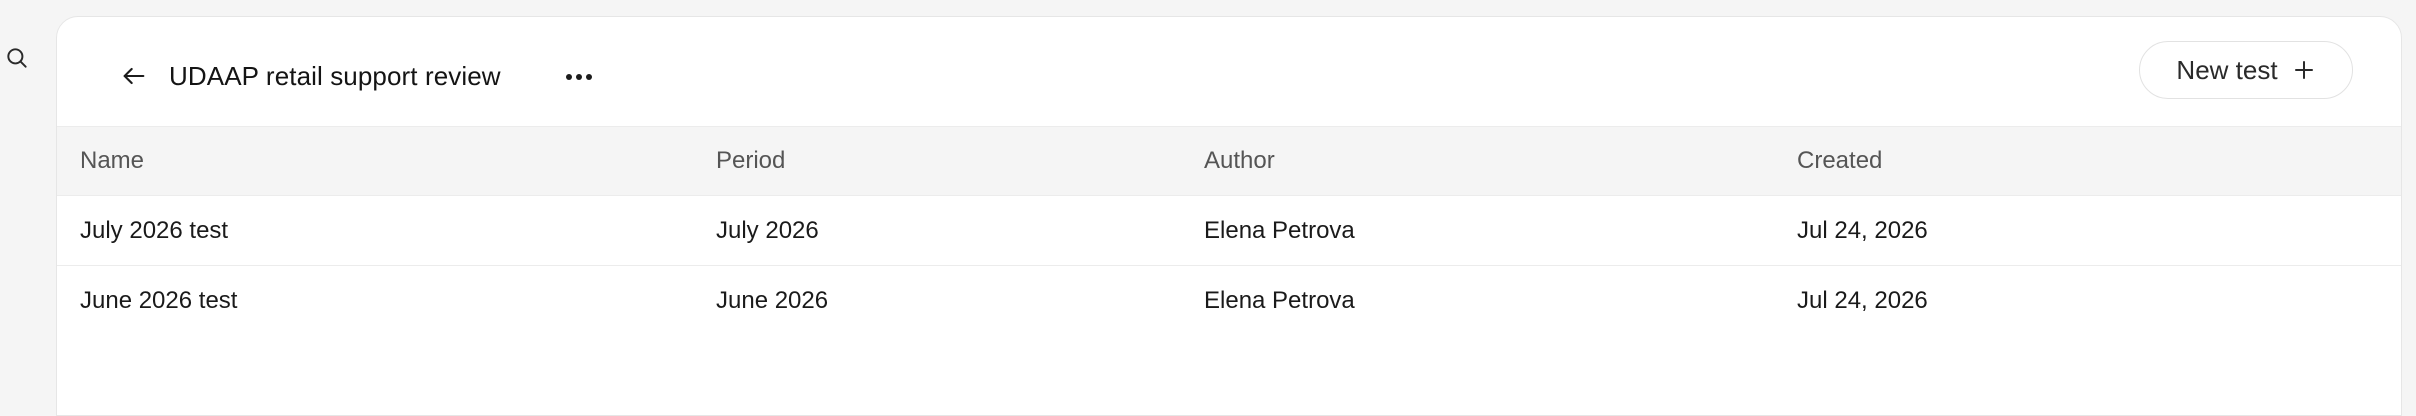  I want to click on column-header-period: Period, so click(750, 161).